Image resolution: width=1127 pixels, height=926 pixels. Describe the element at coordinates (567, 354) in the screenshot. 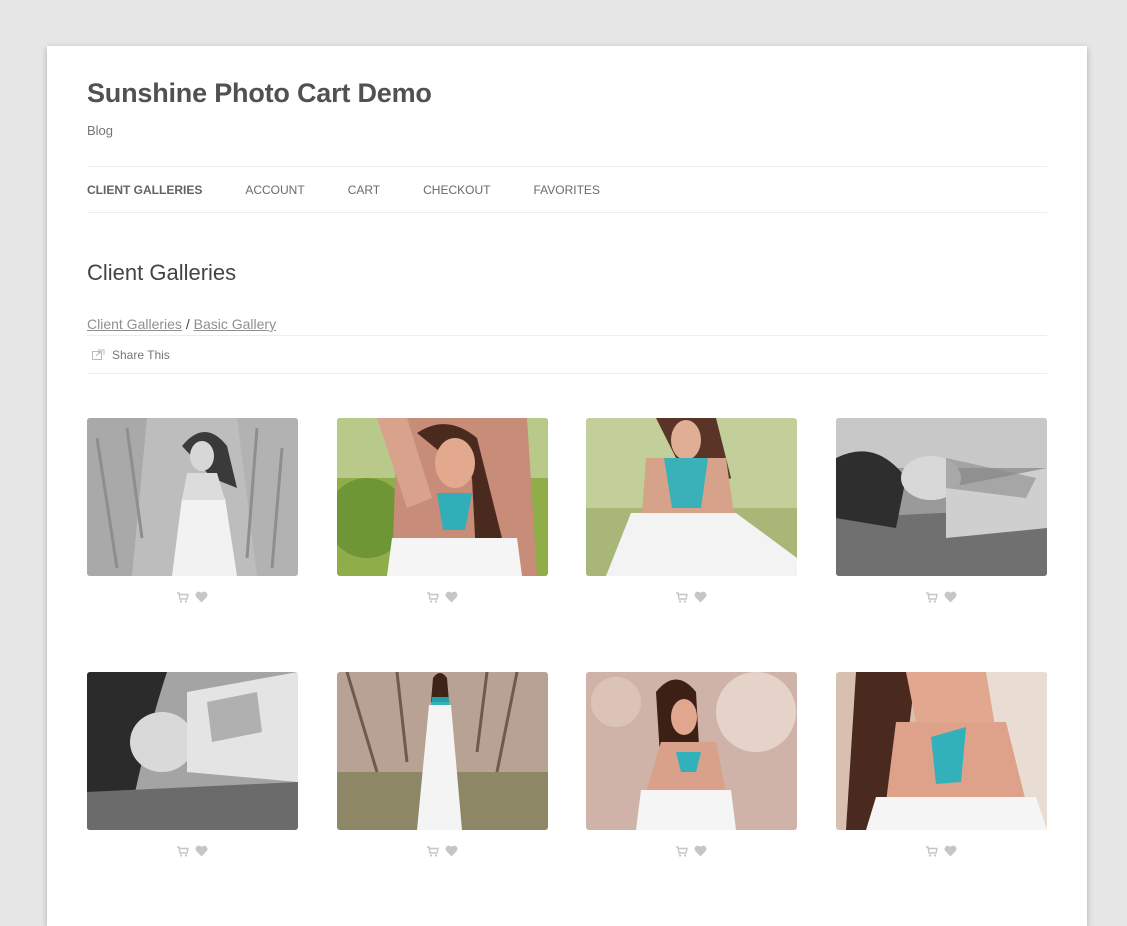

I see `share-bar: Share This` at that location.